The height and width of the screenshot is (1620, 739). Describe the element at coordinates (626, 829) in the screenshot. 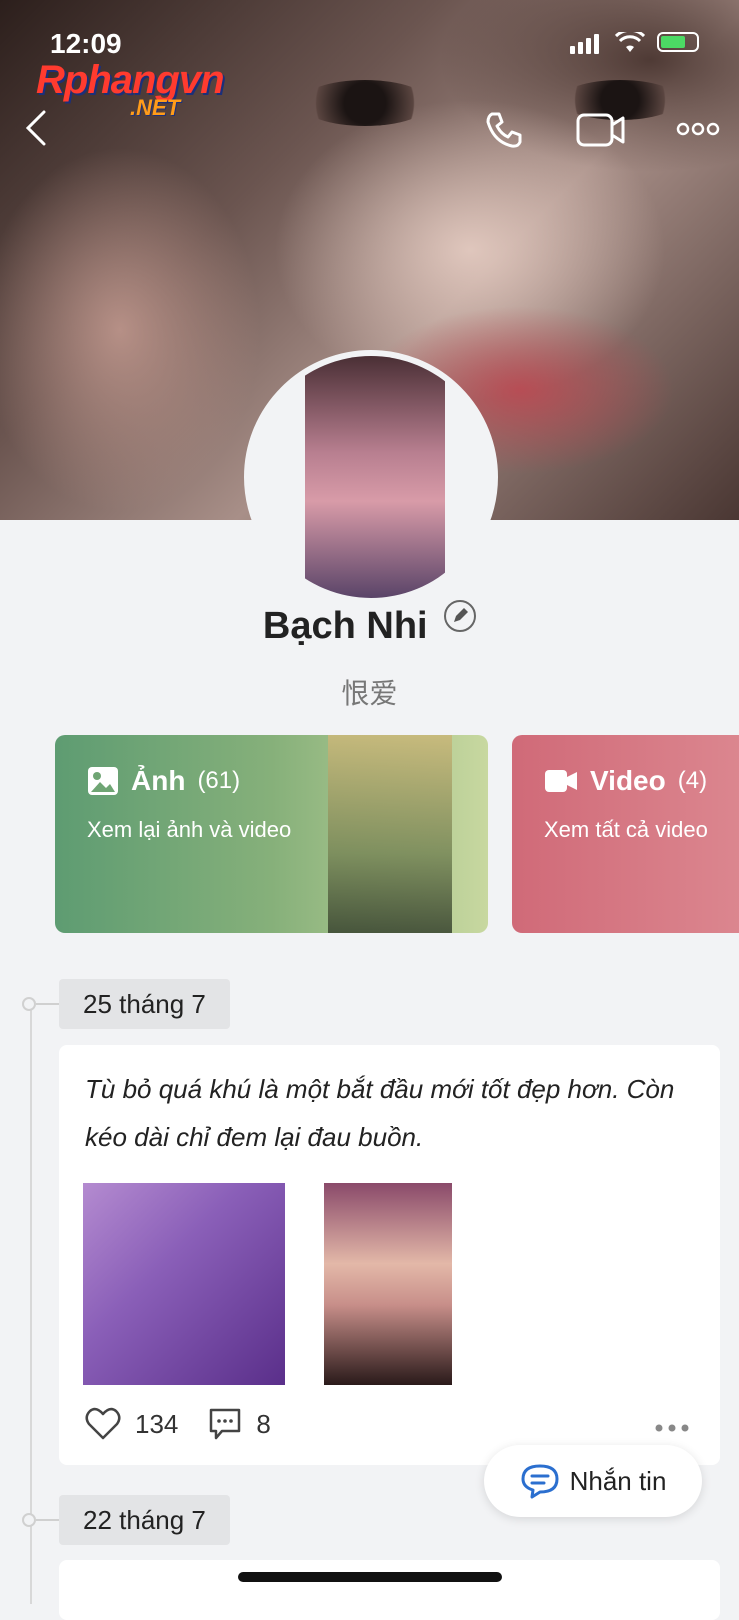

I see `videos-subtitle: Xem tất cả video` at that location.